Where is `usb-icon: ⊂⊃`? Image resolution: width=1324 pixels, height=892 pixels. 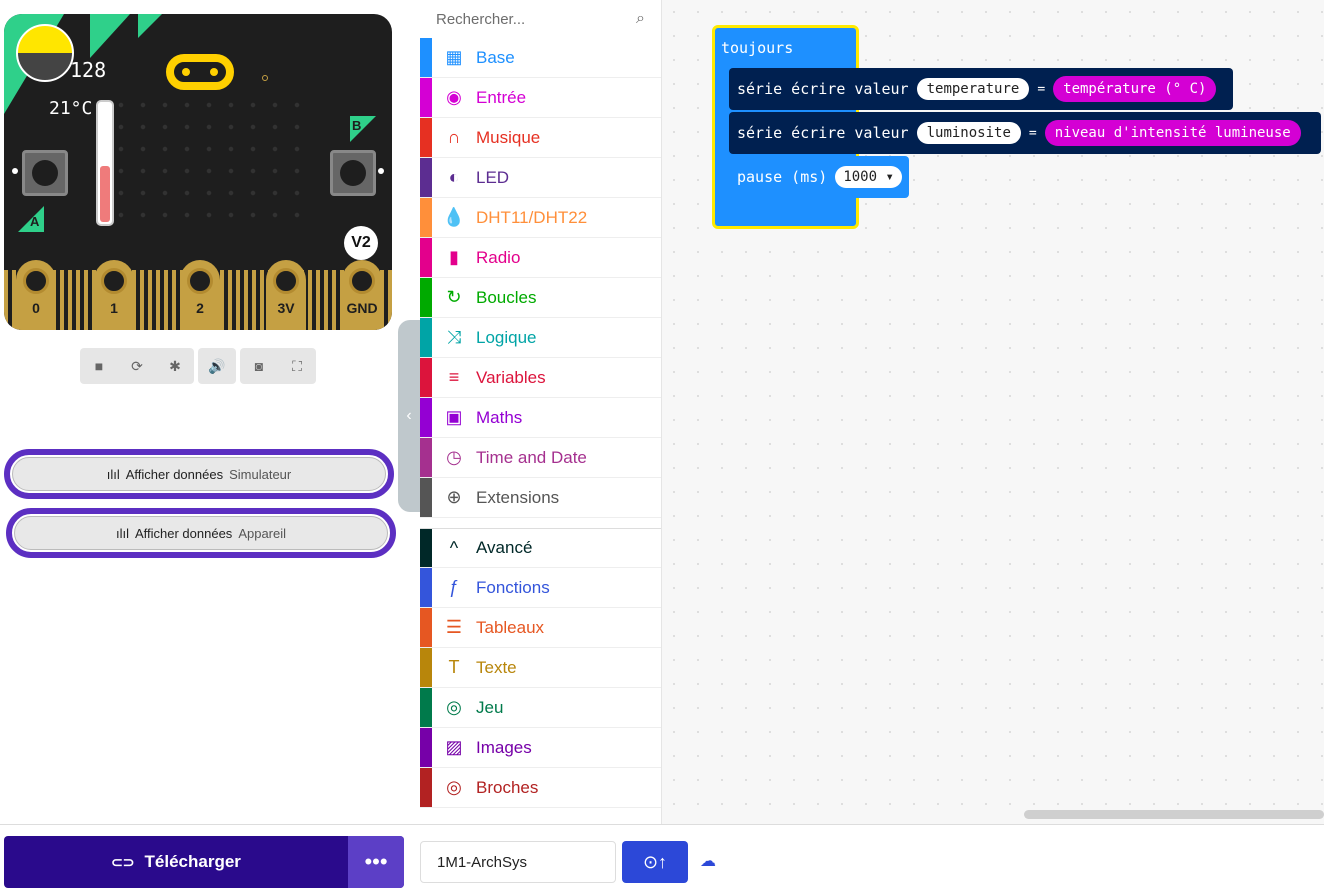 usb-icon: ⊂⊃ is located at coordinates (123, 861).